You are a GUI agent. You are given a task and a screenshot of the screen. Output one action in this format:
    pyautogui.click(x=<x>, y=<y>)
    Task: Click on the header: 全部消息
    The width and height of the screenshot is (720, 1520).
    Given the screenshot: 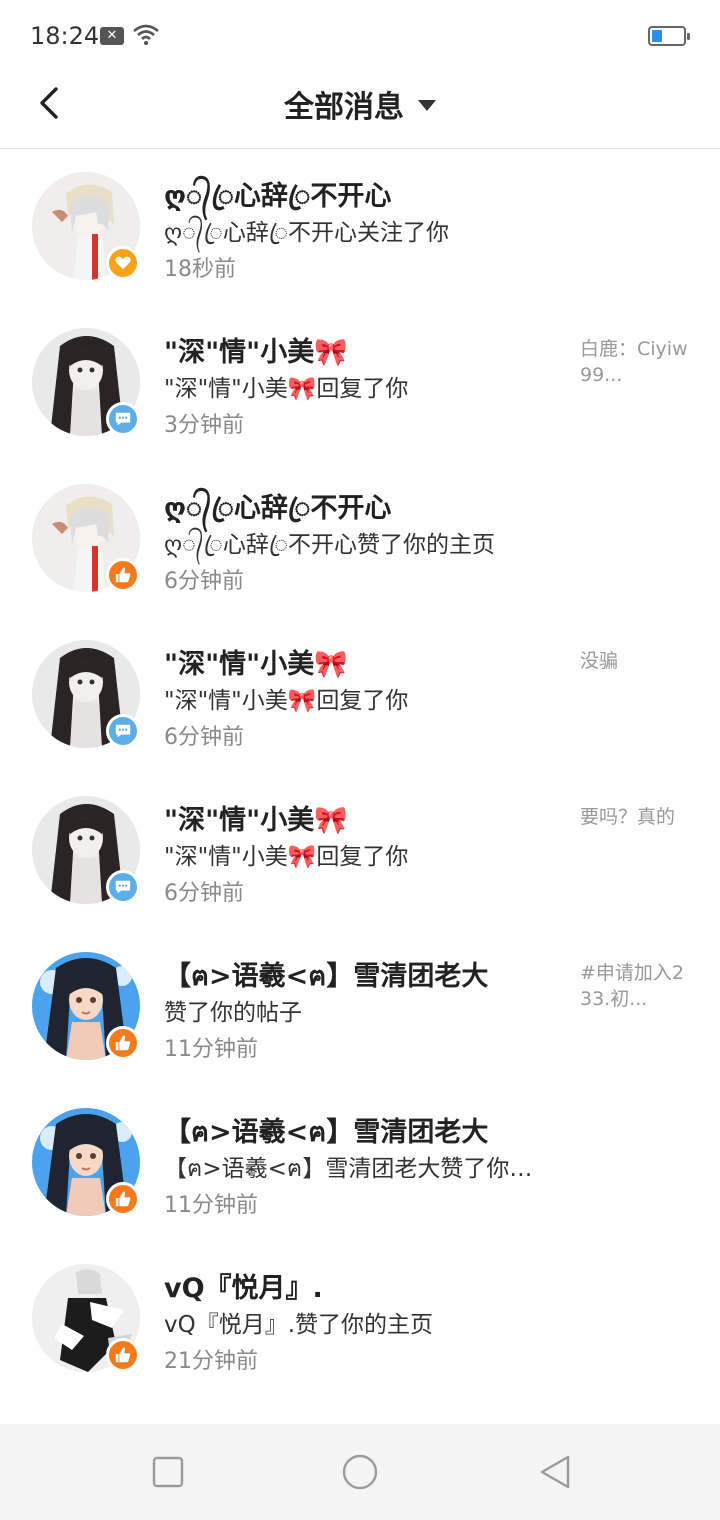 What is the action you would take?
    pyautogui.click(x=360, y=110)
    